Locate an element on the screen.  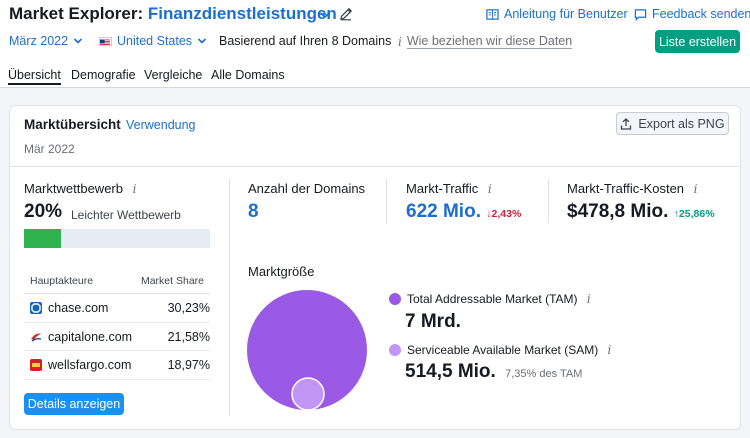
domains-count-value: 8 is located at coordinates (253, 212).